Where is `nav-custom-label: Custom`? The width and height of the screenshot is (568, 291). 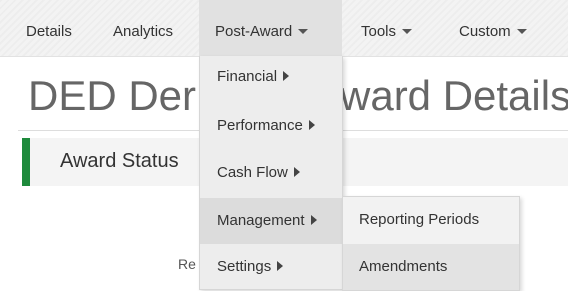 nav-custom-label: Custom is located at coordinates (485, 31).